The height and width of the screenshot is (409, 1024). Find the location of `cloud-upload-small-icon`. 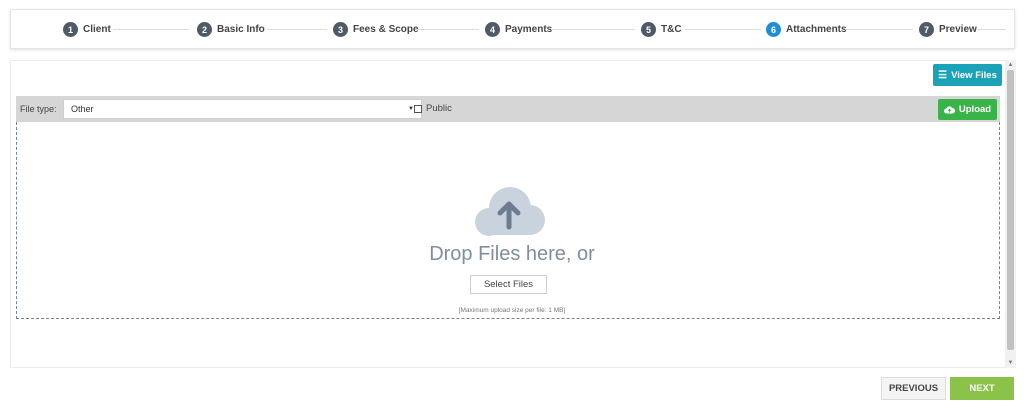

cloud-upload-small-icon is located at coordinates (949, 109).